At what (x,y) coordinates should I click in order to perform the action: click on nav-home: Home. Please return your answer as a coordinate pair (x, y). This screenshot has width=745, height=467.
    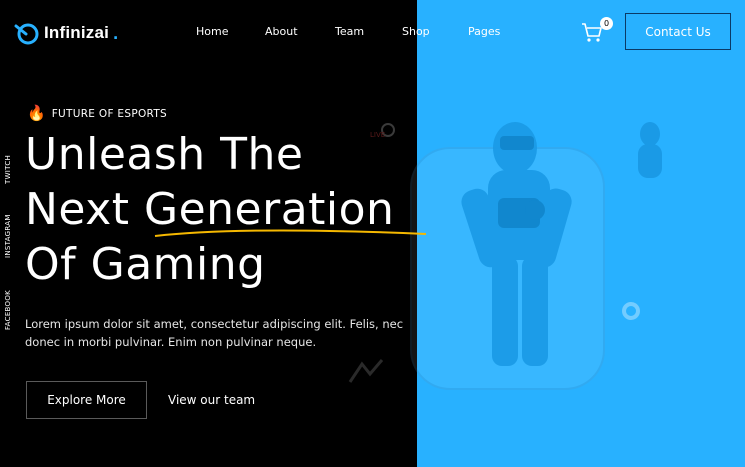
    Looking at the image, I should click on (212, 31).